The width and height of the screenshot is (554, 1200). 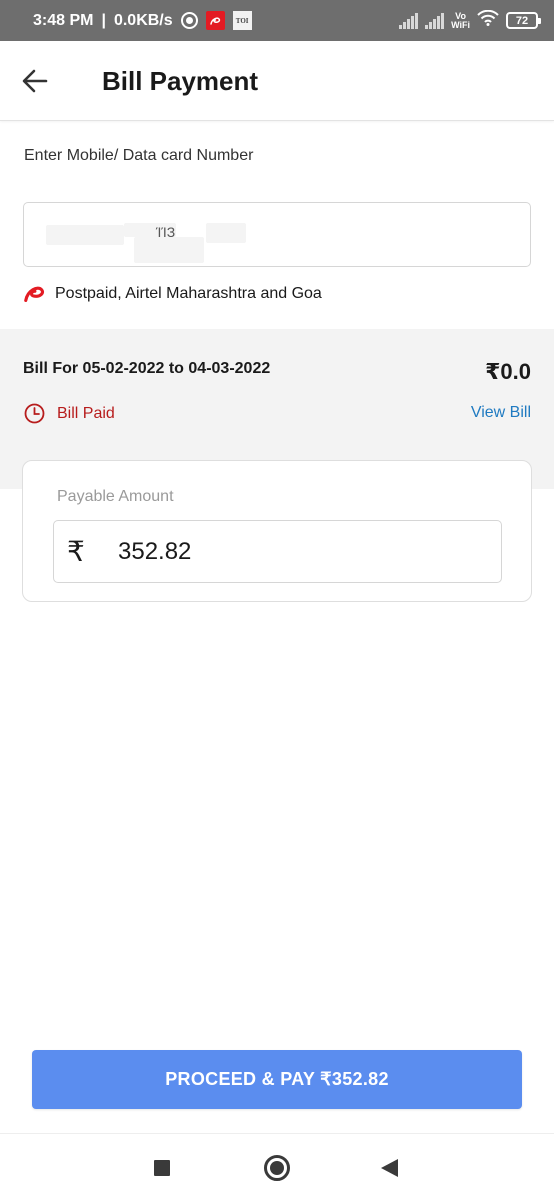 What do you see at coordinates (488, 20) in the screenshot?
I see `wifi-icon` at bounding box center [488, 20].